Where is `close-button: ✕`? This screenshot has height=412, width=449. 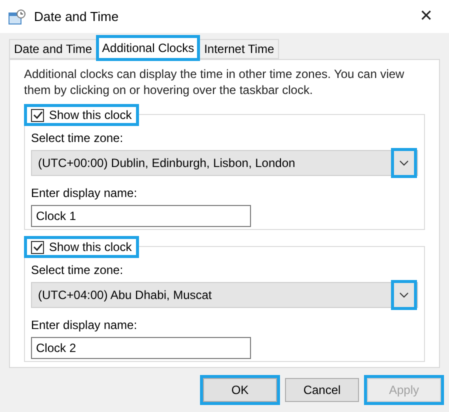
close-button: ✕ is located at coordinates (426, 17).